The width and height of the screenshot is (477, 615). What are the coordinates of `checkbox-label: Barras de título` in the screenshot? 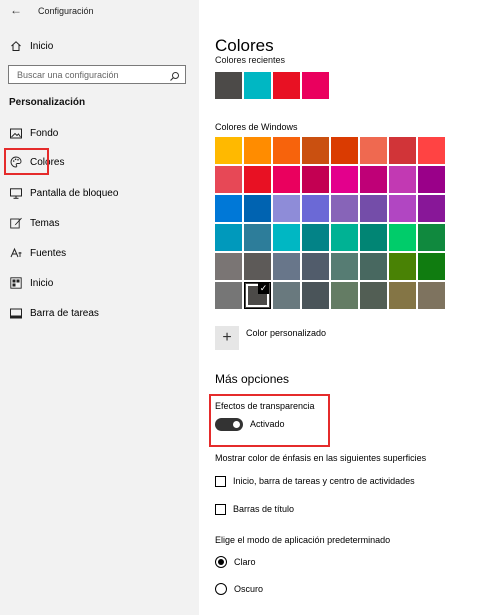 It's located at (264, 509).